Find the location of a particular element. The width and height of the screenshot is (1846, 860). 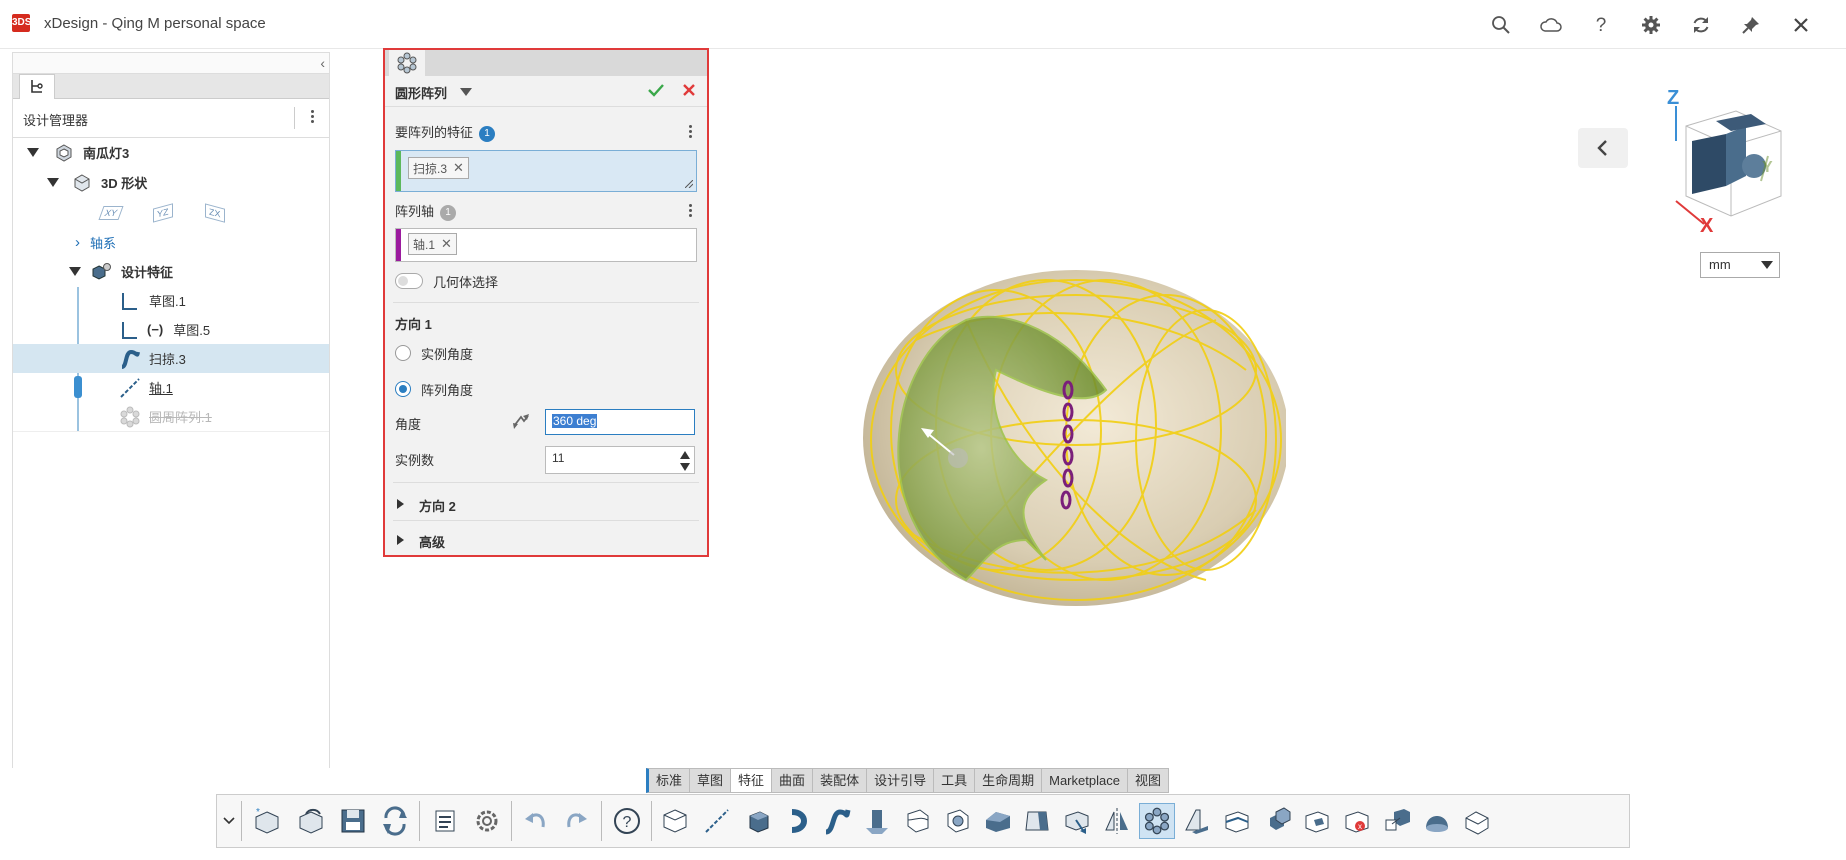

help-icon: ? is located at coordinates (1601, 25).